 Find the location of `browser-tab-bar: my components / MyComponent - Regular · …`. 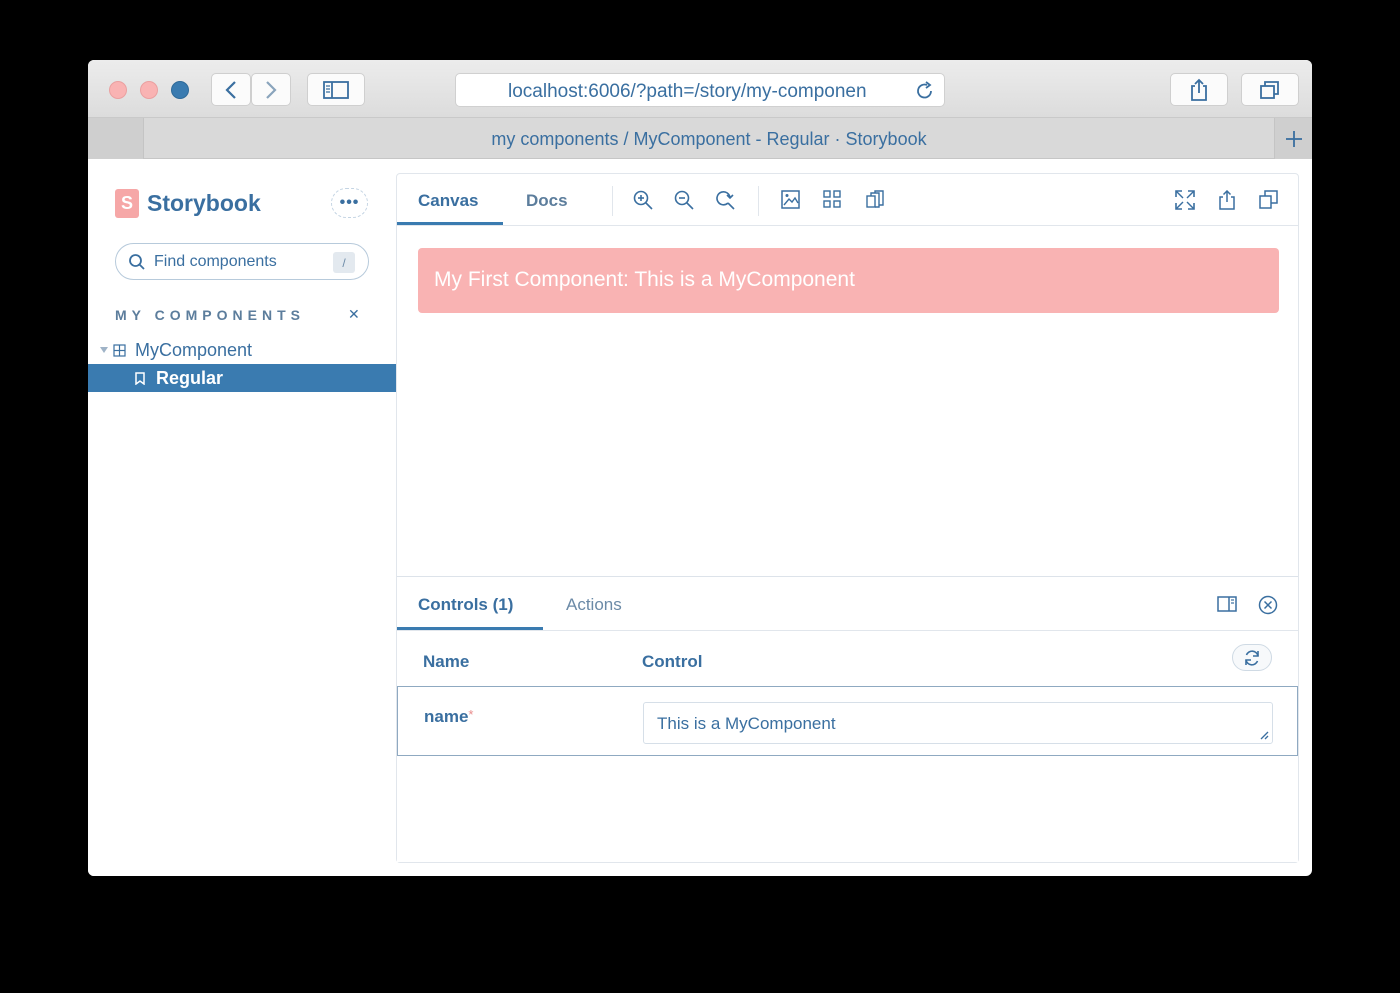

browser-tab-bar: my components / MyComponent - Regular · … is located at coordinates (700, 138).